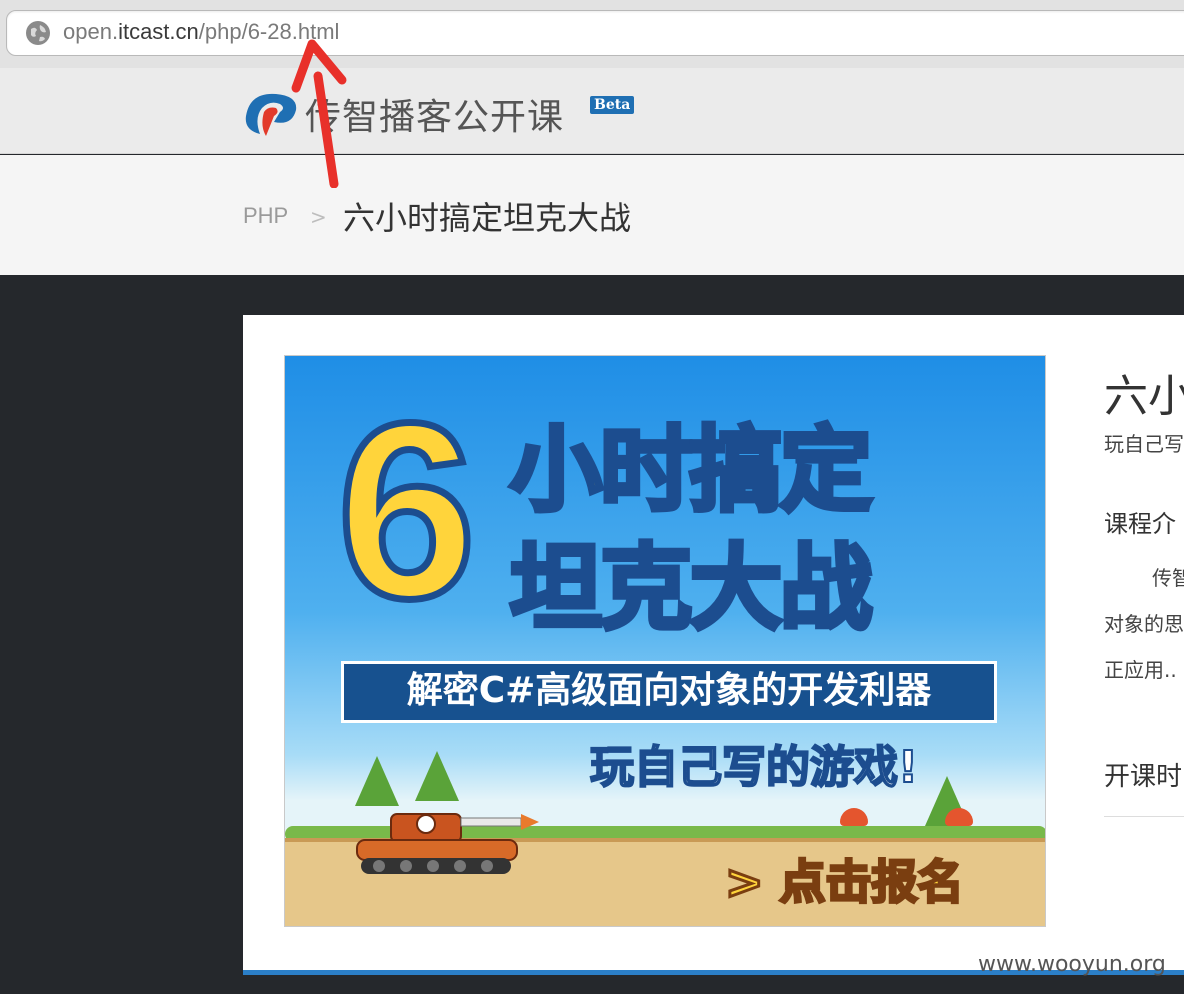 This screenshot has width=1184, height=994. Describe the element at coordinates (447, 843) in the screenshot. I see `tank-icon` at that location.